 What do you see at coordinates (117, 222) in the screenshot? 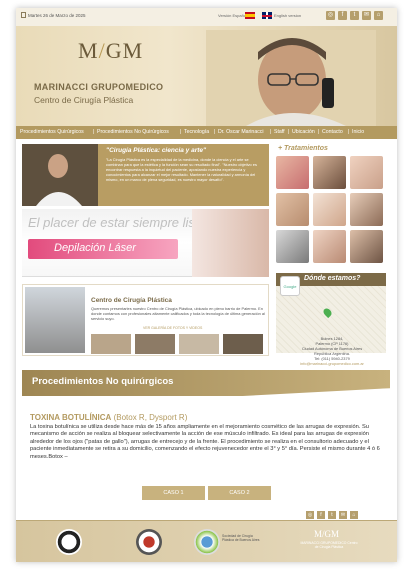
I see `depilacion-headline: El placer de estar siempre lista` at bounding box center [117, 222].